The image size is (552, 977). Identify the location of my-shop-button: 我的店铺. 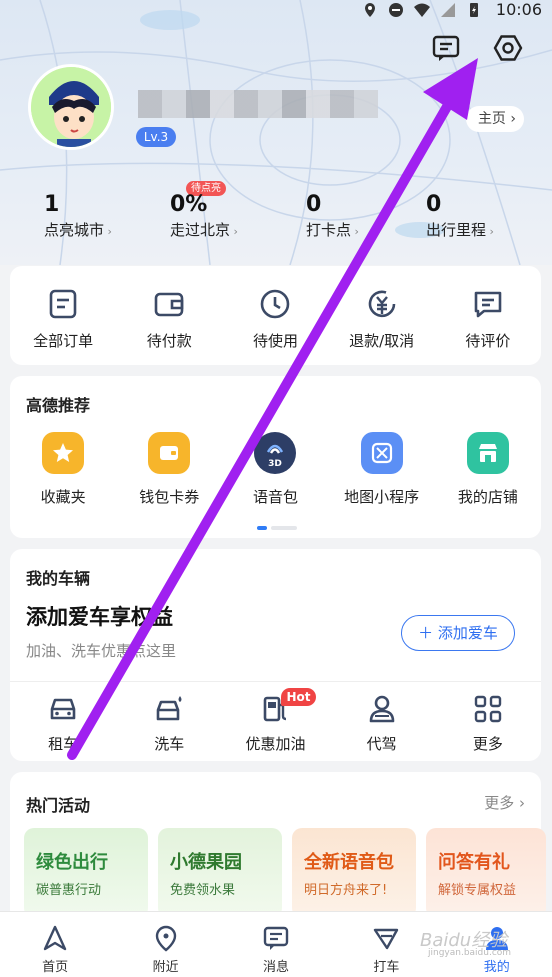
(488, 469).